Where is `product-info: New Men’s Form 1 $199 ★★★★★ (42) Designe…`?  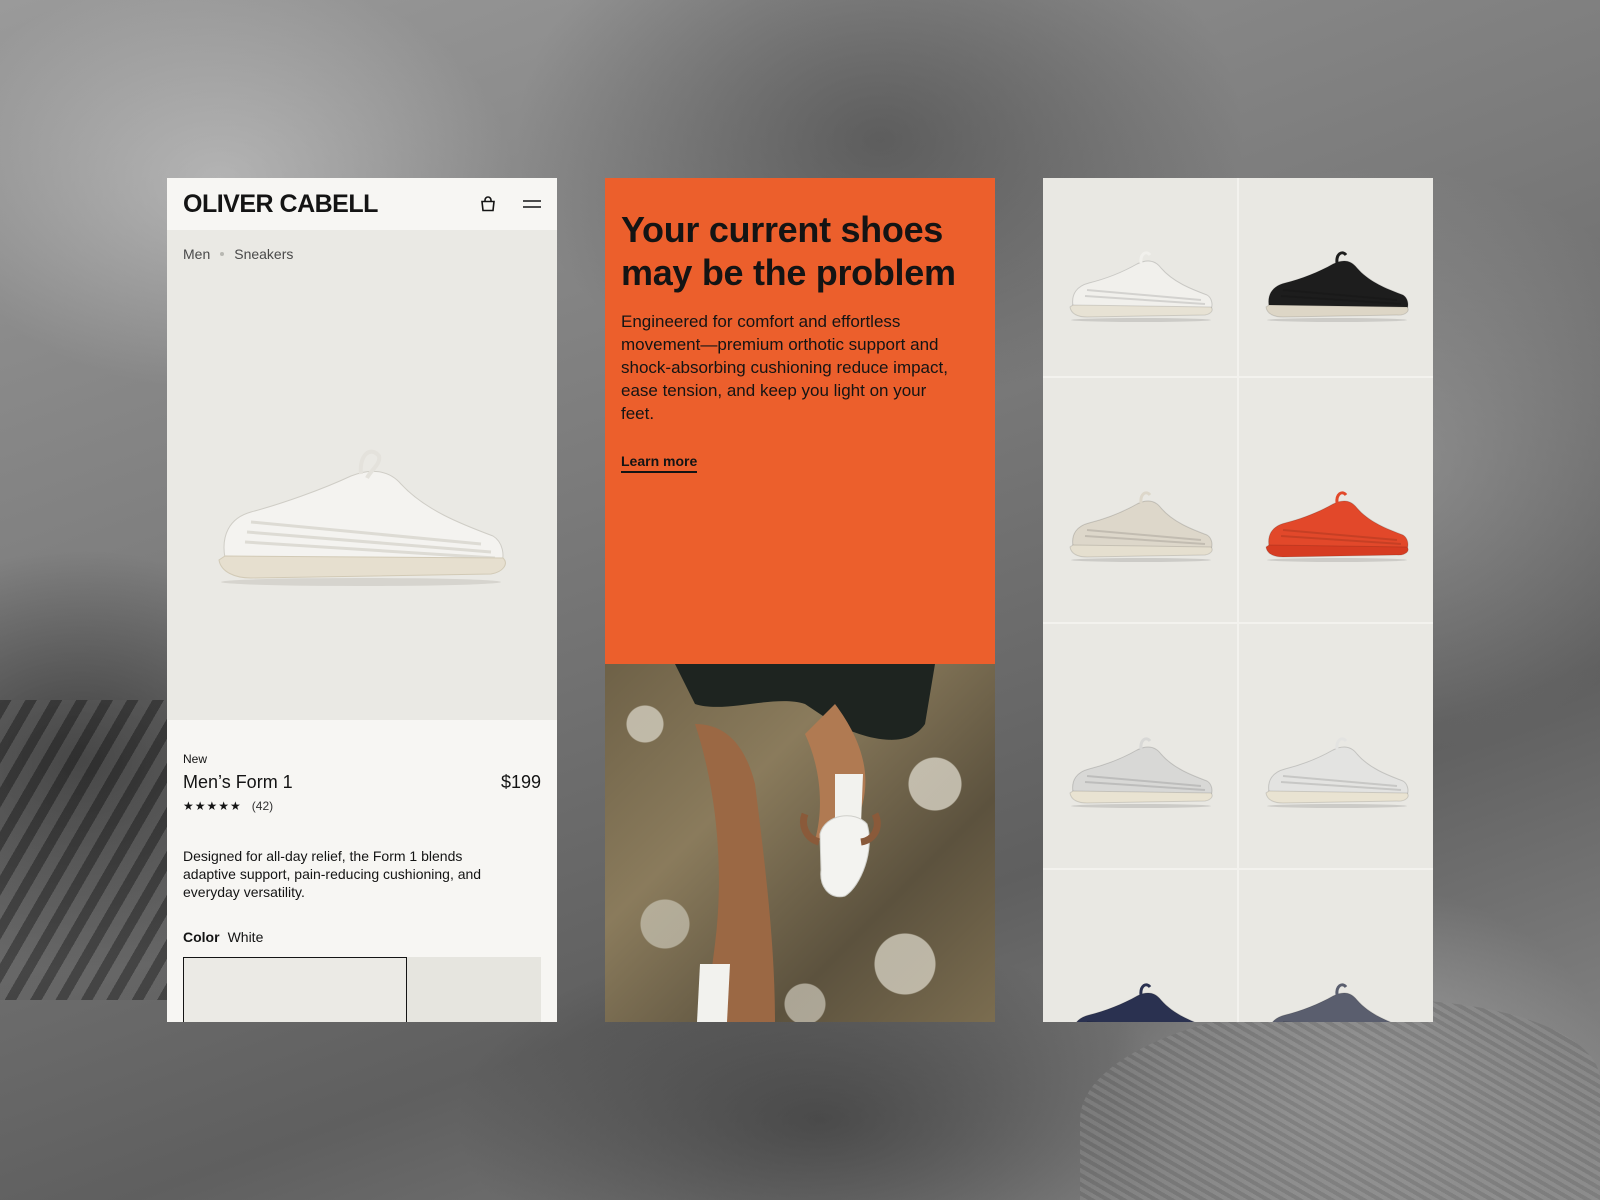 product-info: New Men’s Form 1 $199 ★★★★★ (42) Designe… is located at coordinates (362, 871).